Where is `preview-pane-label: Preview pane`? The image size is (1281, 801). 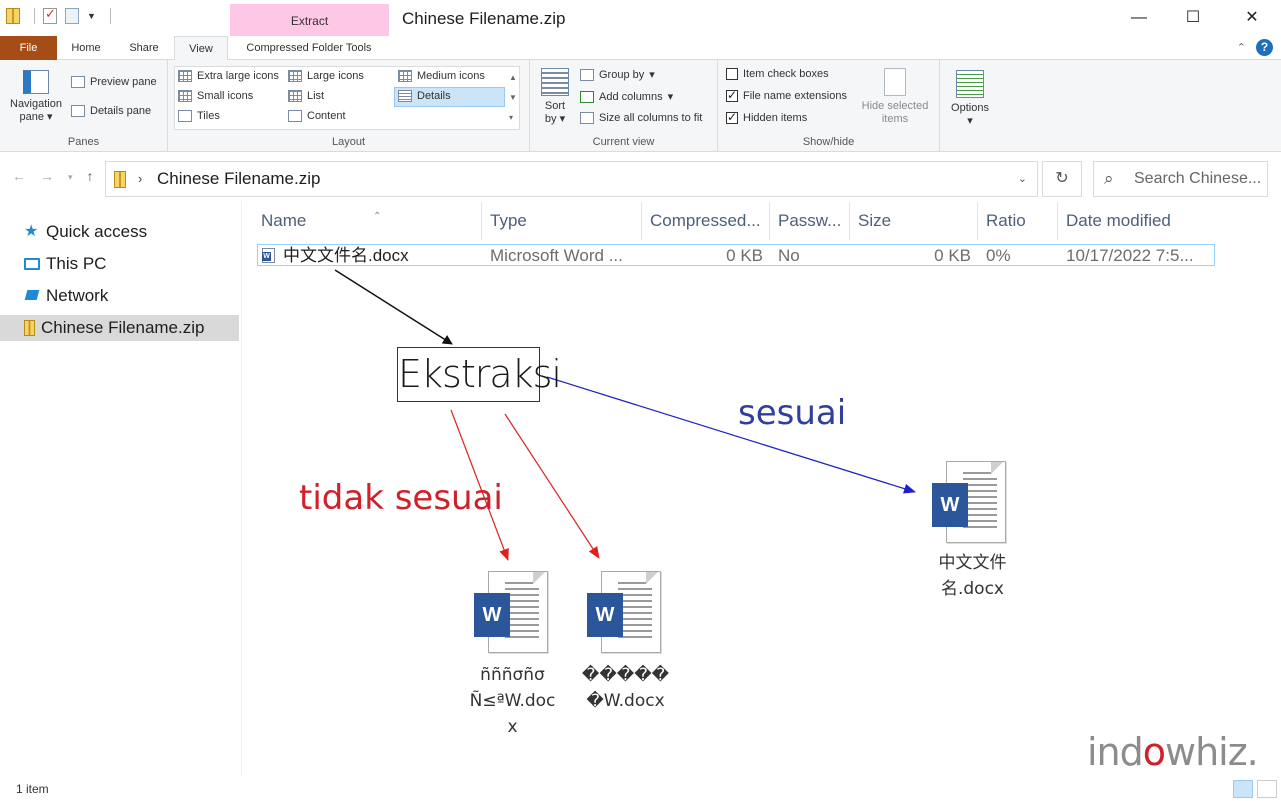 preview-pane-label: Preview pane is located at coordinates (123, 82).